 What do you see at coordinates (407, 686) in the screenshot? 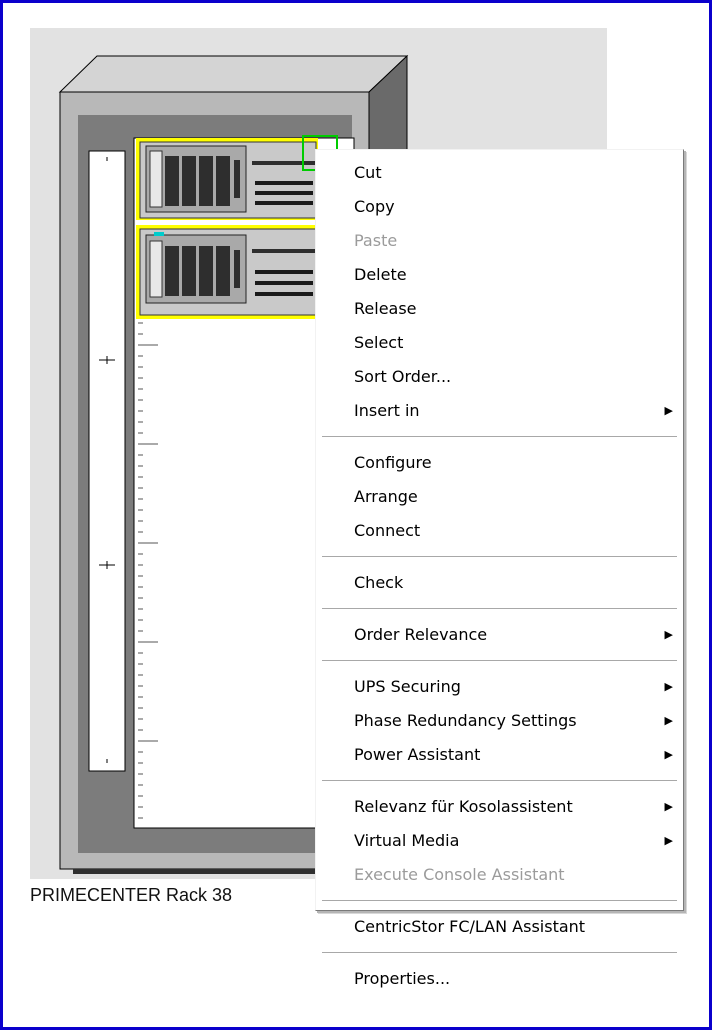
I see `menu-item-label: UPS Securing` at bounding box center [407, 686].